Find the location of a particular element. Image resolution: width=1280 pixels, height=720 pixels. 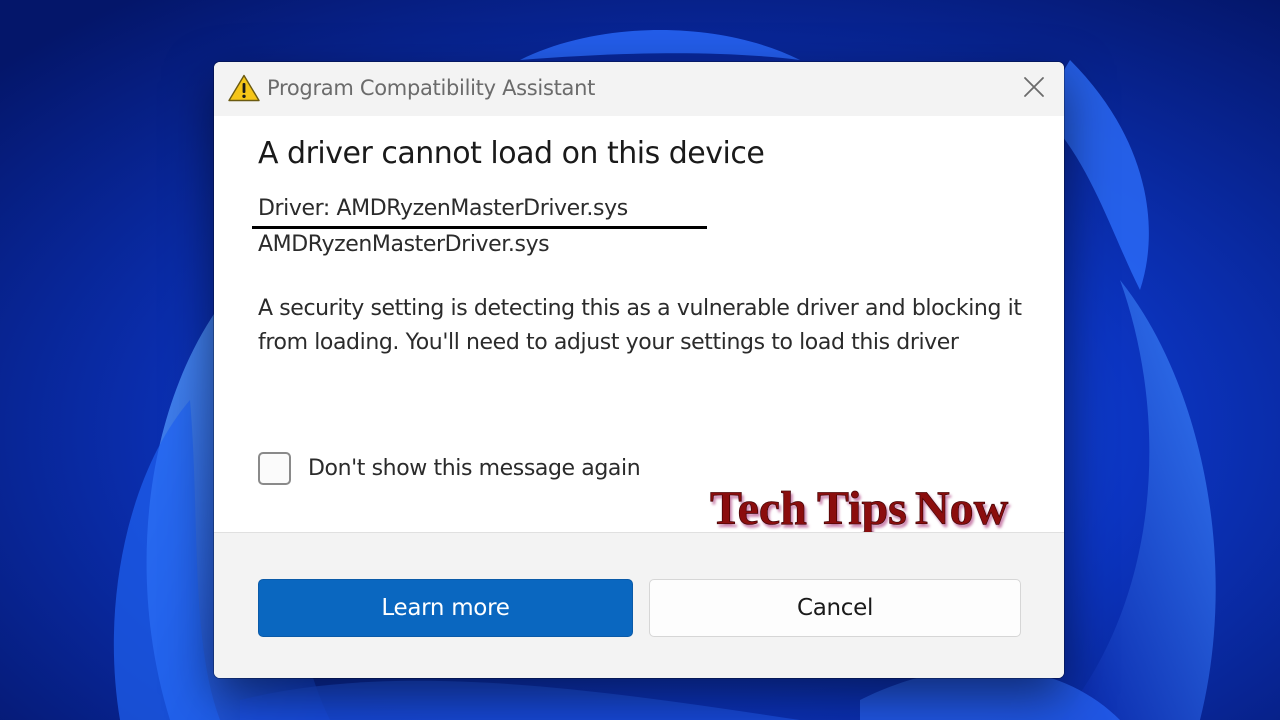

close-icon is located at coordinates (1034, 89).